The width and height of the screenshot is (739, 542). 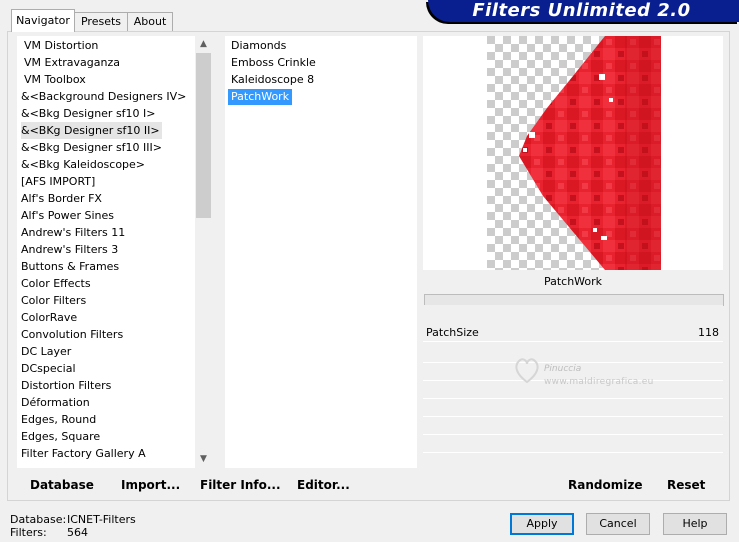 I want to click on app-title: Filters Unlimited 2.0, so click(x=581, y=10).